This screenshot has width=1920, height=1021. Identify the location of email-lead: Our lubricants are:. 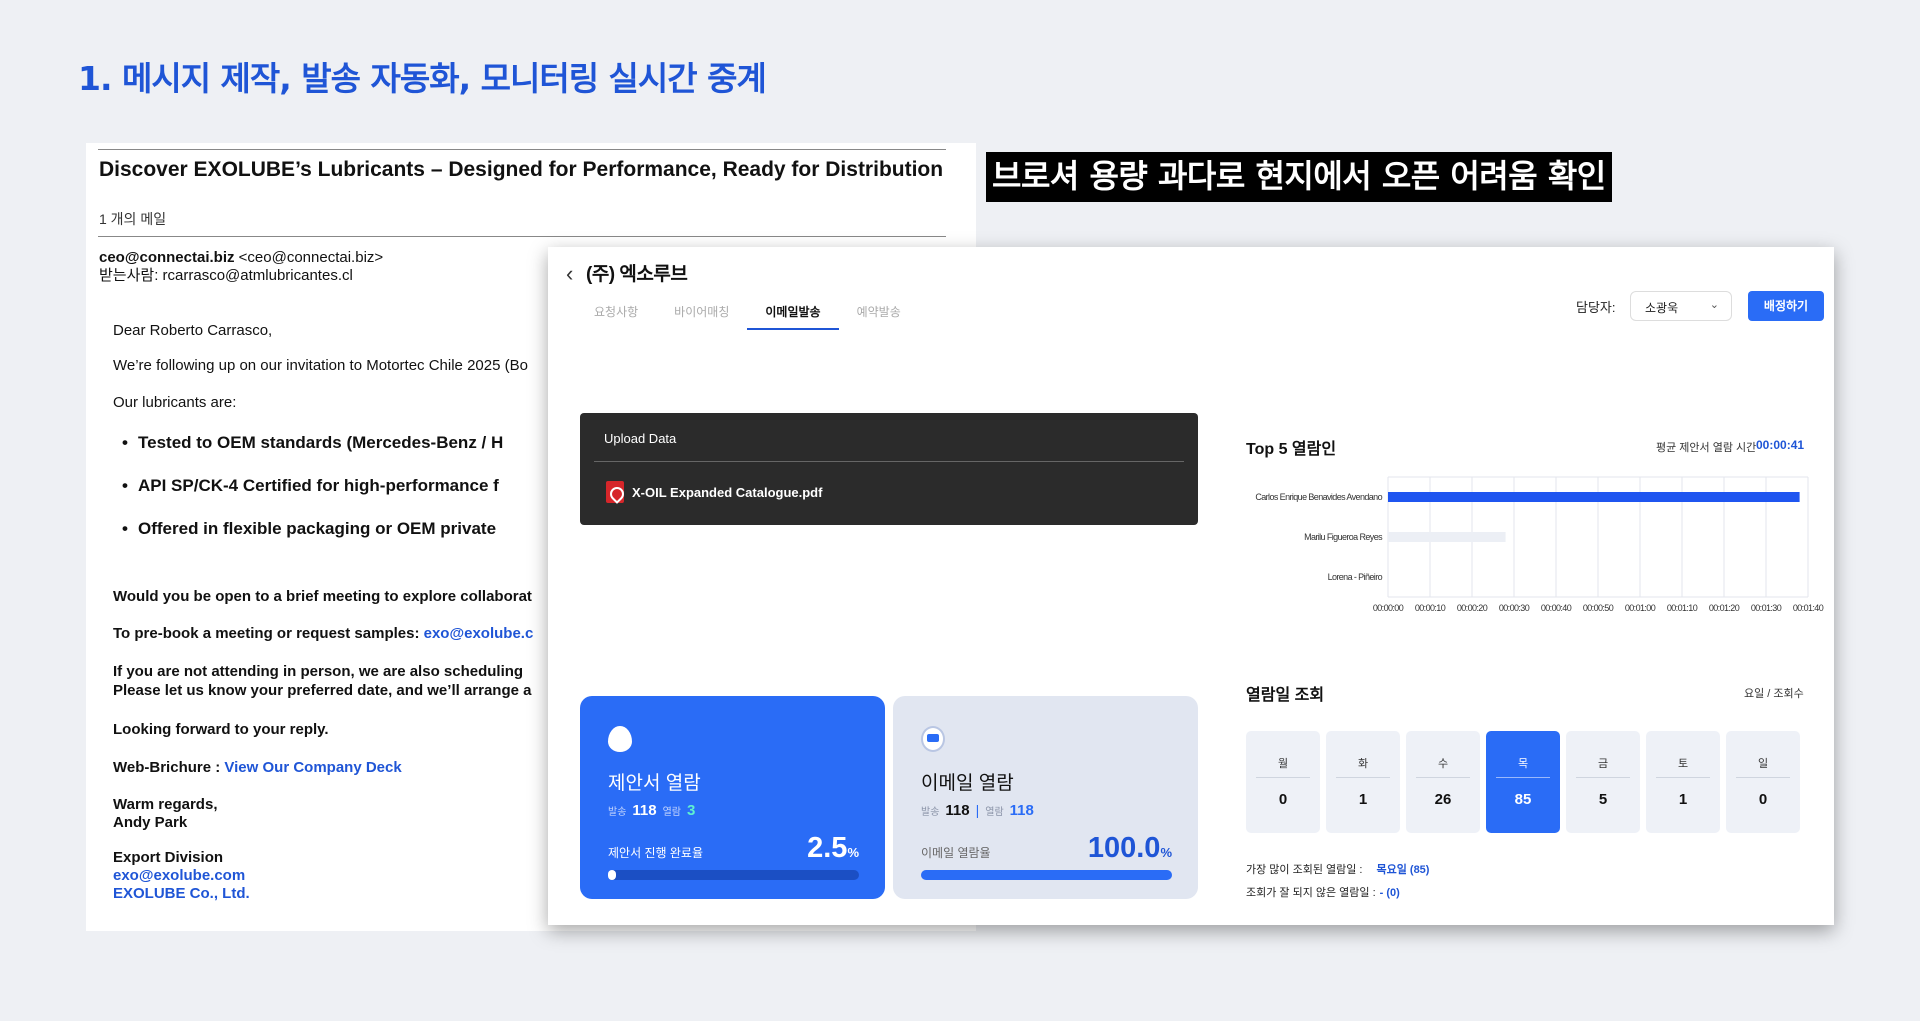
(175, 402).